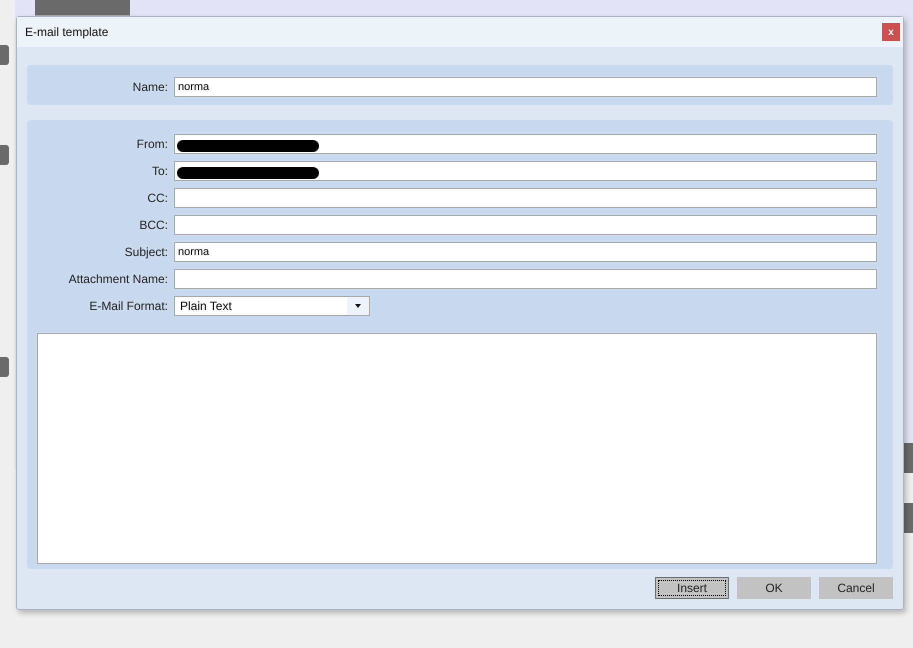 Image resolution: width=913 pixels, height=648 pixels. I want to click on caret-icon, so click(358, 306).